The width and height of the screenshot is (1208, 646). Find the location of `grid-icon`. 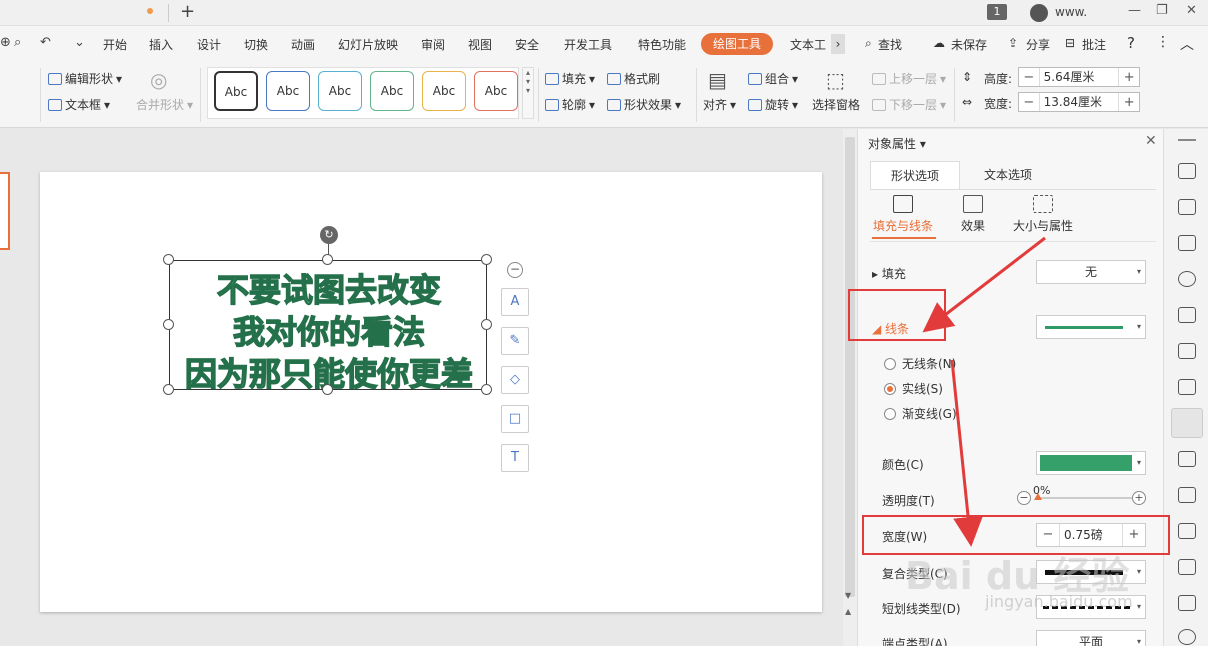

grid-icon is located at coordinates (1187, 351).